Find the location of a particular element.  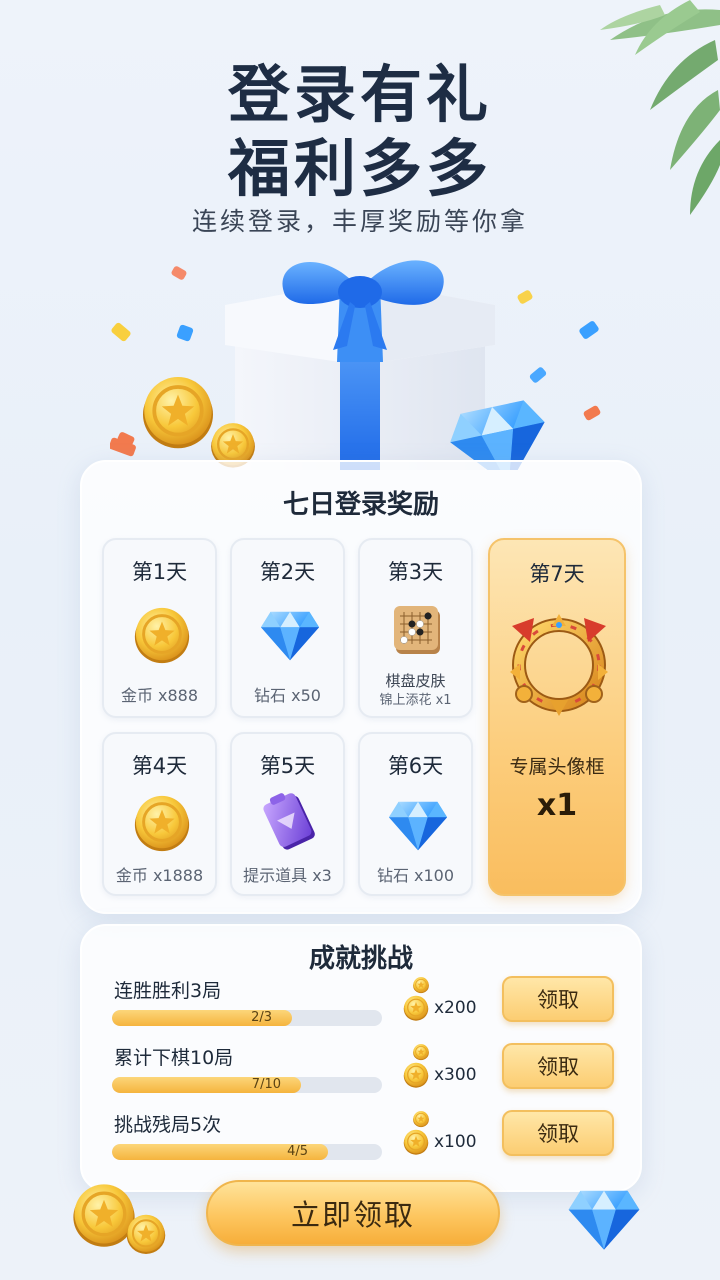

achievement-reward: x300 is located at coordinates (455, 1075).